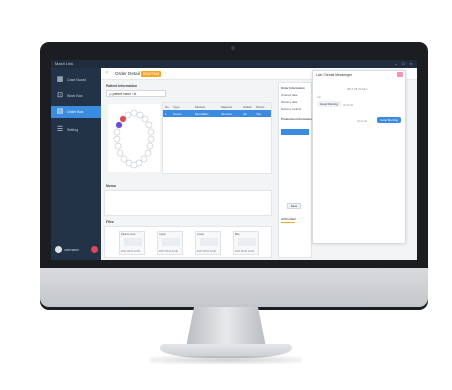  Describe the element at coordinates (233, 48) in the screenshot. I see `camera-dot` at that location.